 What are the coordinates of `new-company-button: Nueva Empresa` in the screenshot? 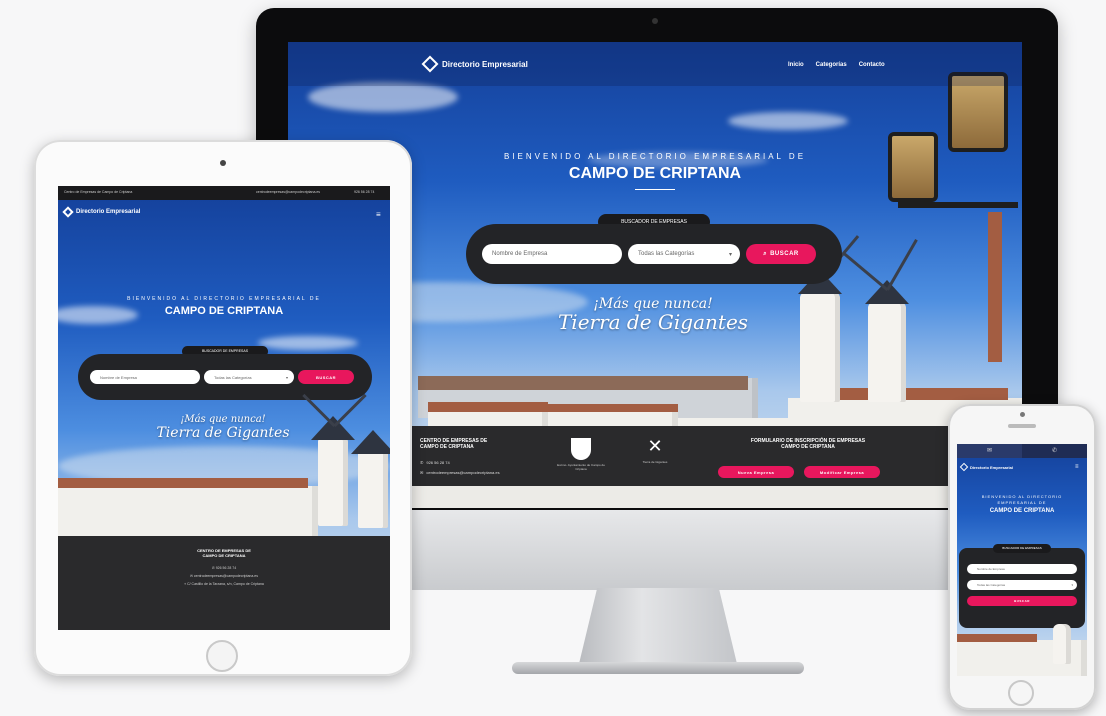 It's located at (756, 472).